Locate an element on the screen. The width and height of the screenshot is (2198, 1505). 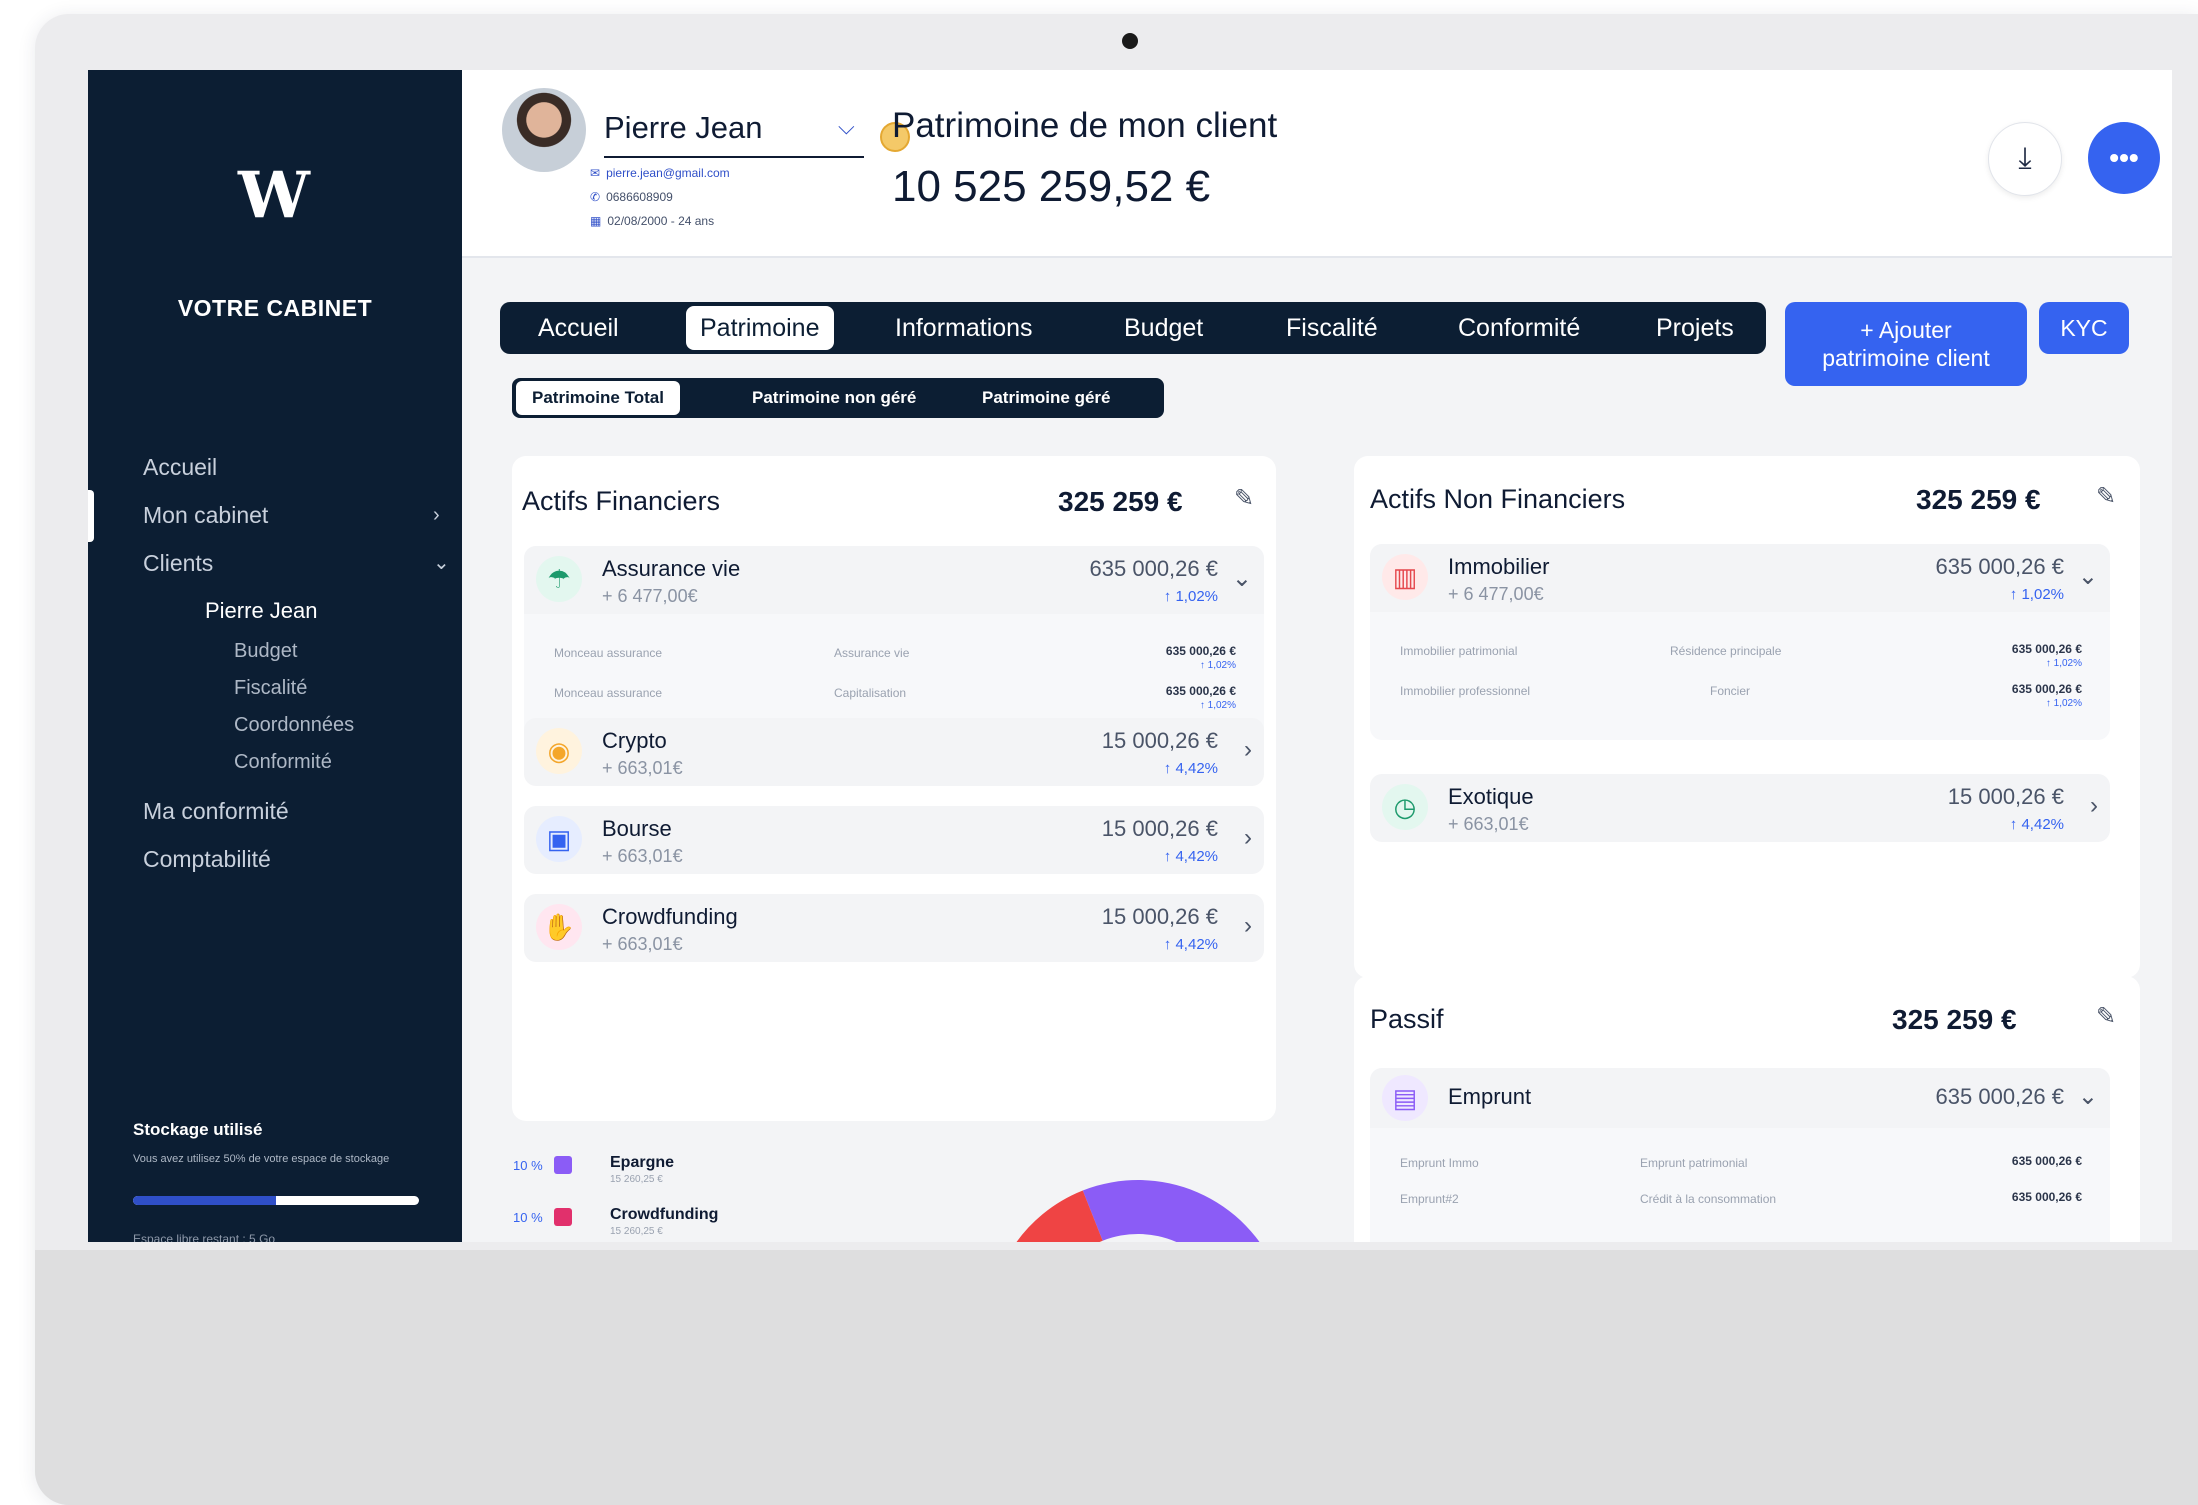
card-title: Actifs Financiers is located at coordinates (621, 501).